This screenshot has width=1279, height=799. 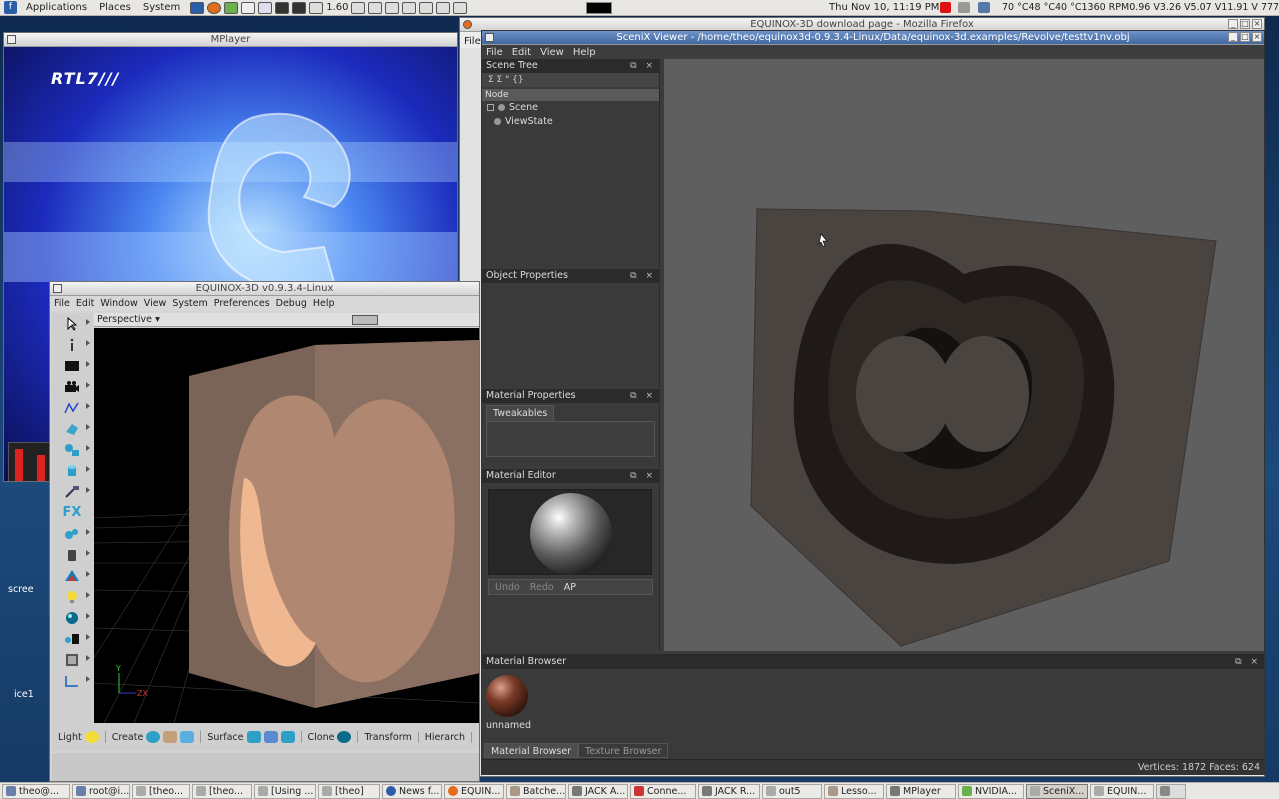 I want to click on hammer-tool, so click(x=72, y=491).